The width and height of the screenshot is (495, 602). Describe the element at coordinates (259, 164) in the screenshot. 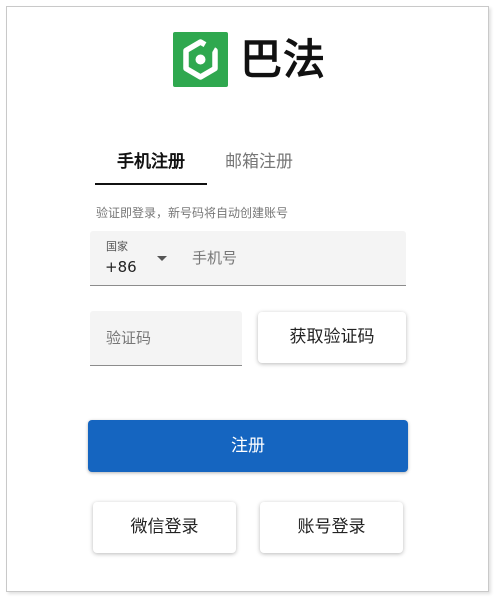

I see `tab-email-register: 邮箱注册` at that location.